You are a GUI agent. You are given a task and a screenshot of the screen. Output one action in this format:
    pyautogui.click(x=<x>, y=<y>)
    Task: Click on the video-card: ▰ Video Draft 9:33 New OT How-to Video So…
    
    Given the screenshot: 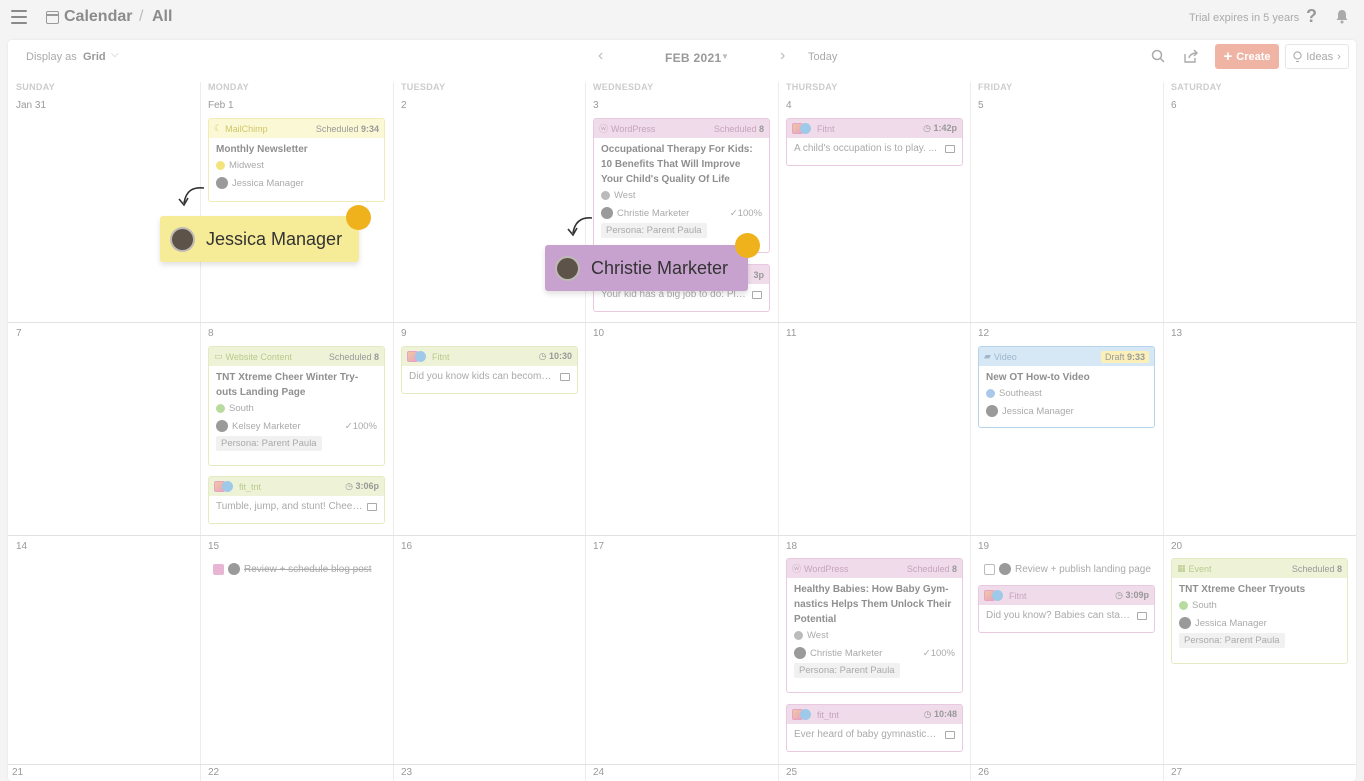 What is the action you would take?
    pyautogui.click(x=1066, y=387)
    